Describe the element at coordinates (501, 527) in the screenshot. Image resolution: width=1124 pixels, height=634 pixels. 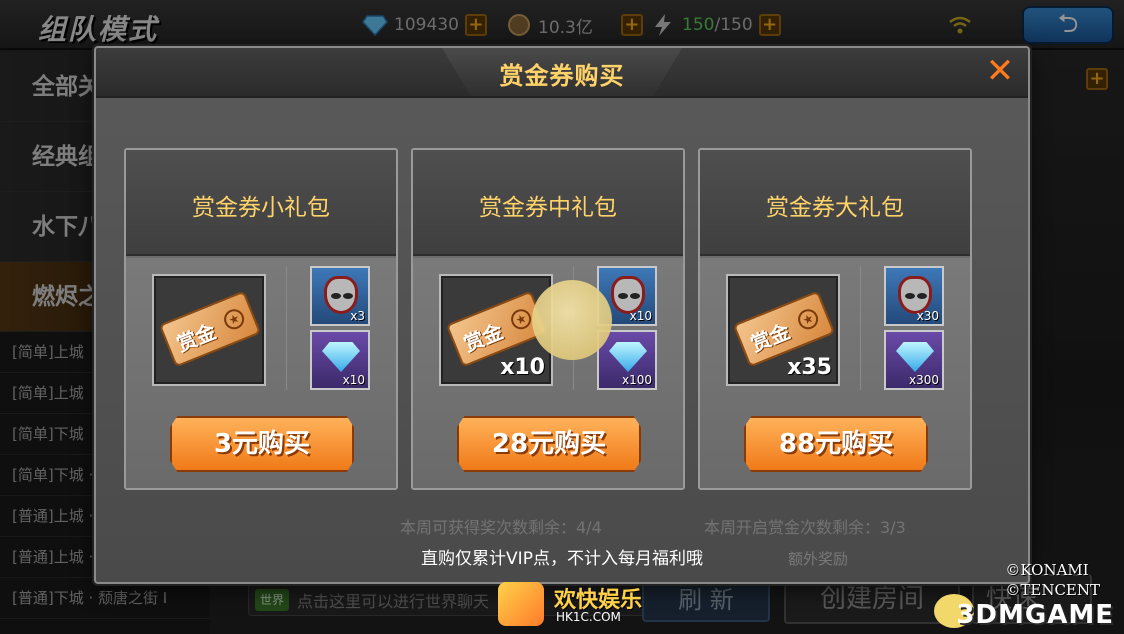
I see `weekly-reward-remaining: 本周可获得奖次数剩余：4/4` at that location.